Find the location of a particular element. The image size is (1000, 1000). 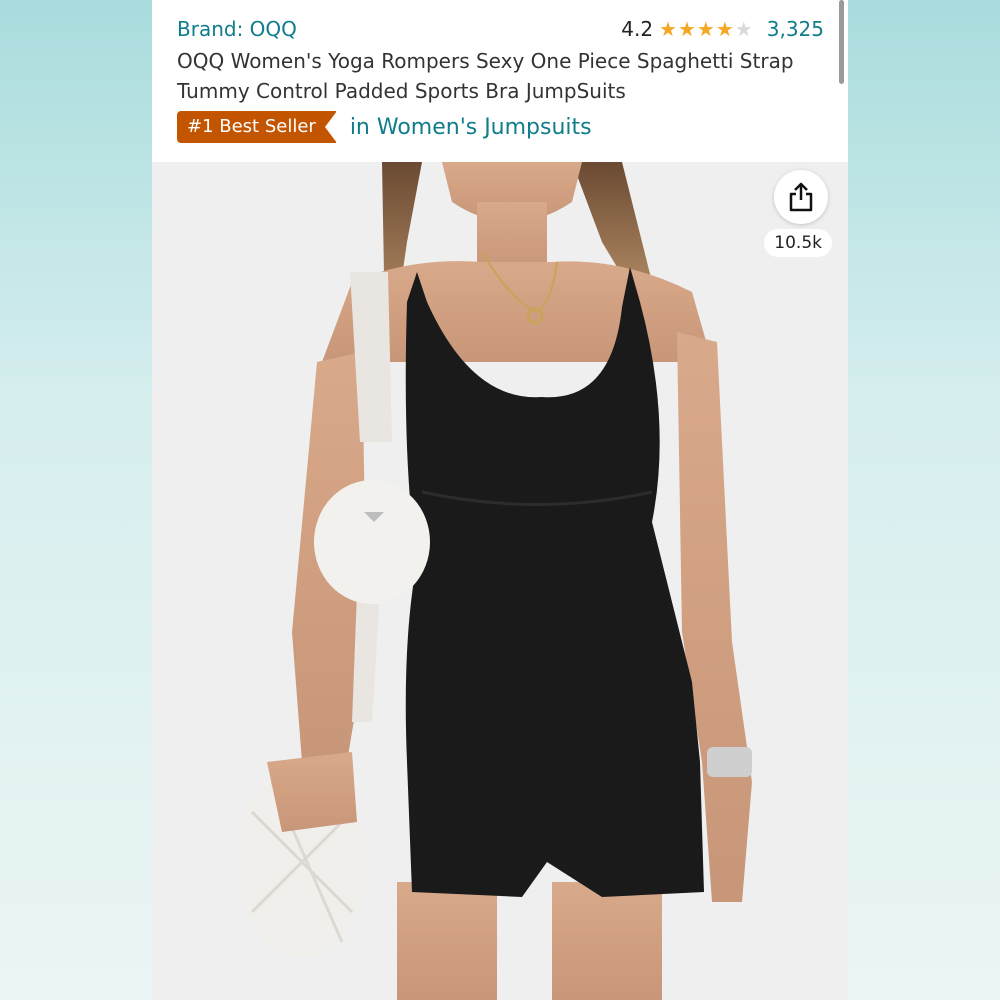

rating-value: 4.2 is located at coordinates (637, 29).